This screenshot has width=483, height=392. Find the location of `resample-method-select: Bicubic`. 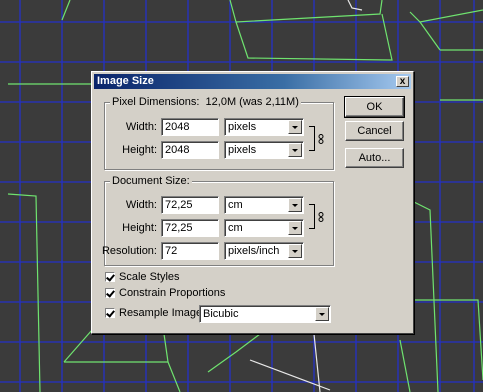

resample-method-select: Bicubic is located at coordinates (265, 314).